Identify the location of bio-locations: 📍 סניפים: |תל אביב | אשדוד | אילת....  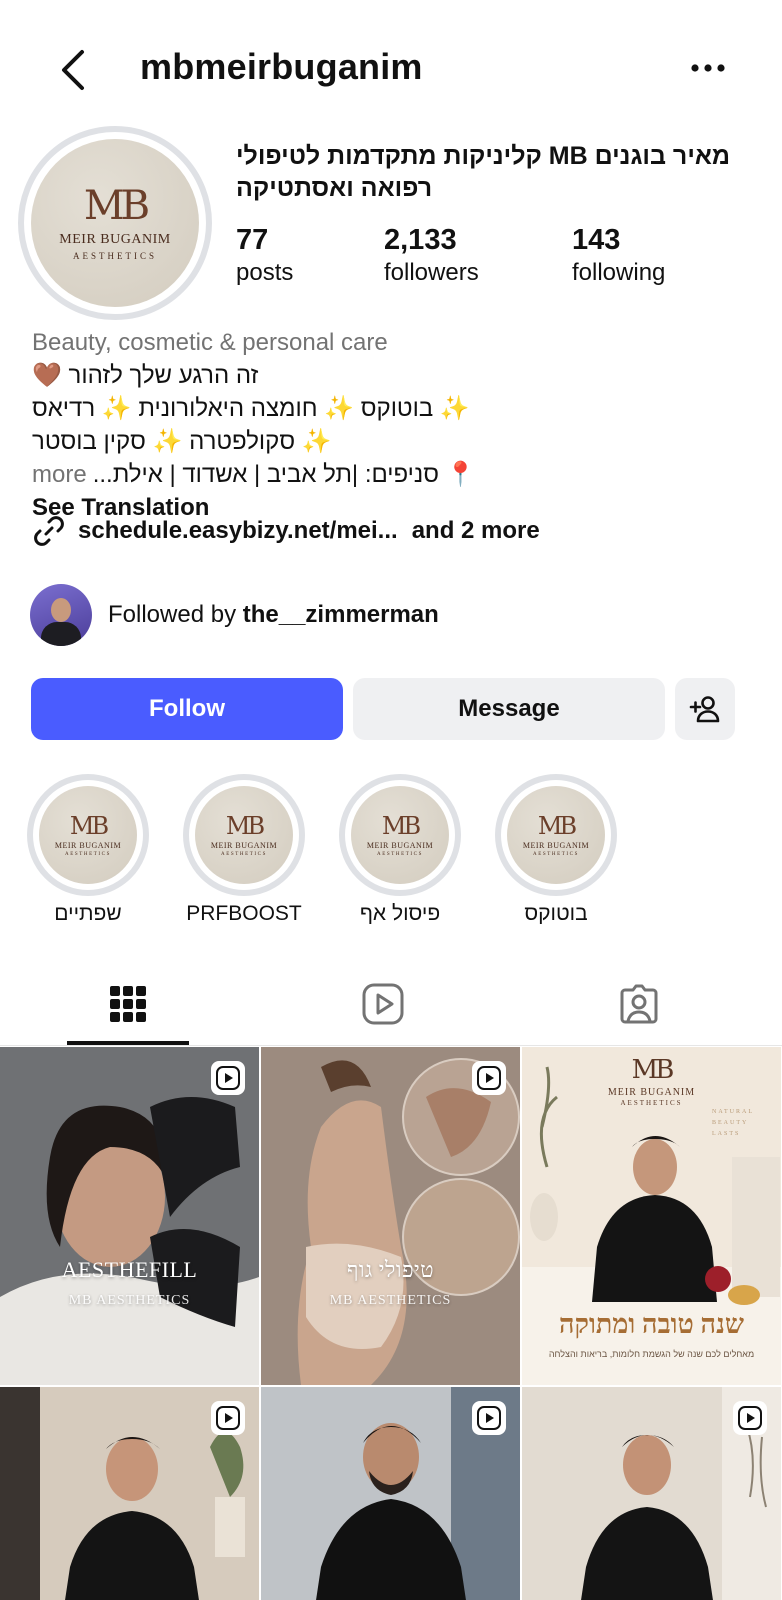
(284, 474).